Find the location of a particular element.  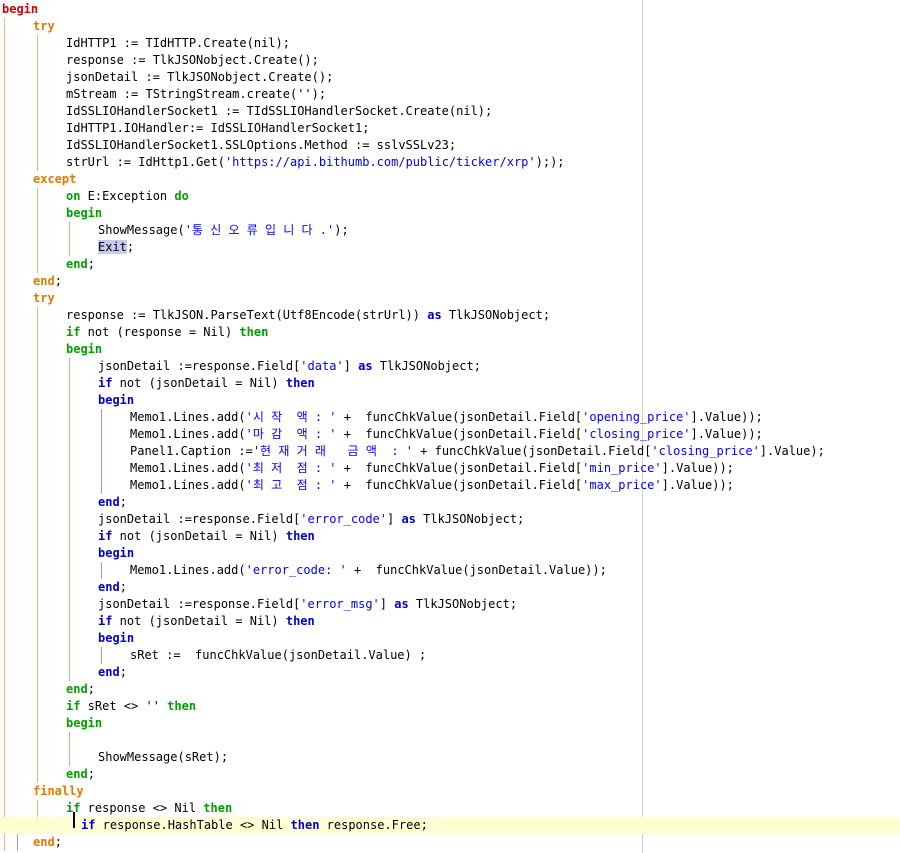

keyword: on is located at coordinates (73, 196).